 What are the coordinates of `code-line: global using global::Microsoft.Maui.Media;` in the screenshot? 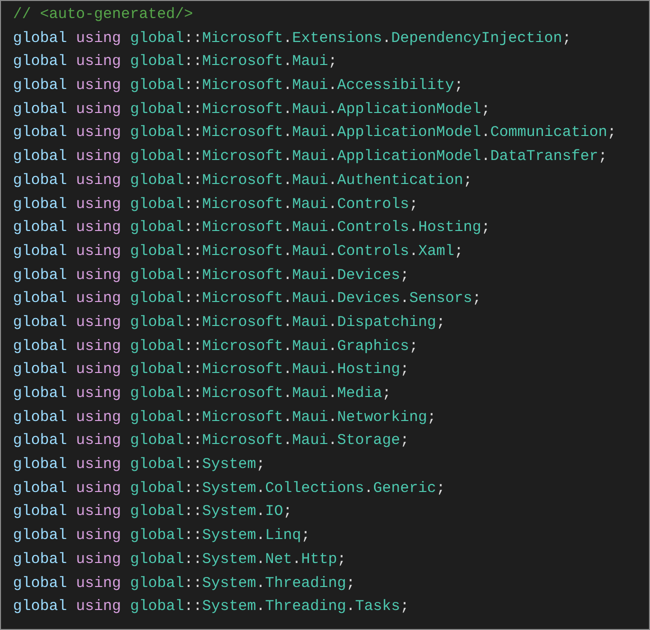 It's located at (202, 394).